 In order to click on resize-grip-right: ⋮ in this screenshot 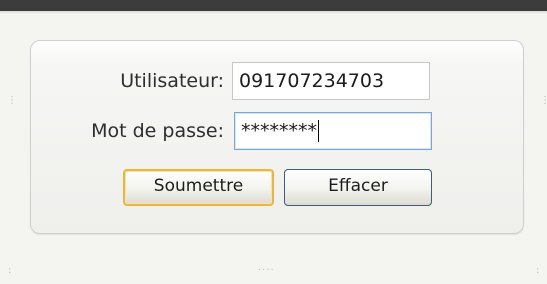, I will do `click(543, 101)`.